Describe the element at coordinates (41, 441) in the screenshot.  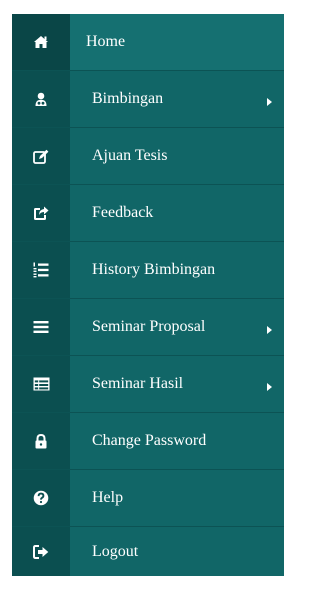
I see `lock-icon` at that location.